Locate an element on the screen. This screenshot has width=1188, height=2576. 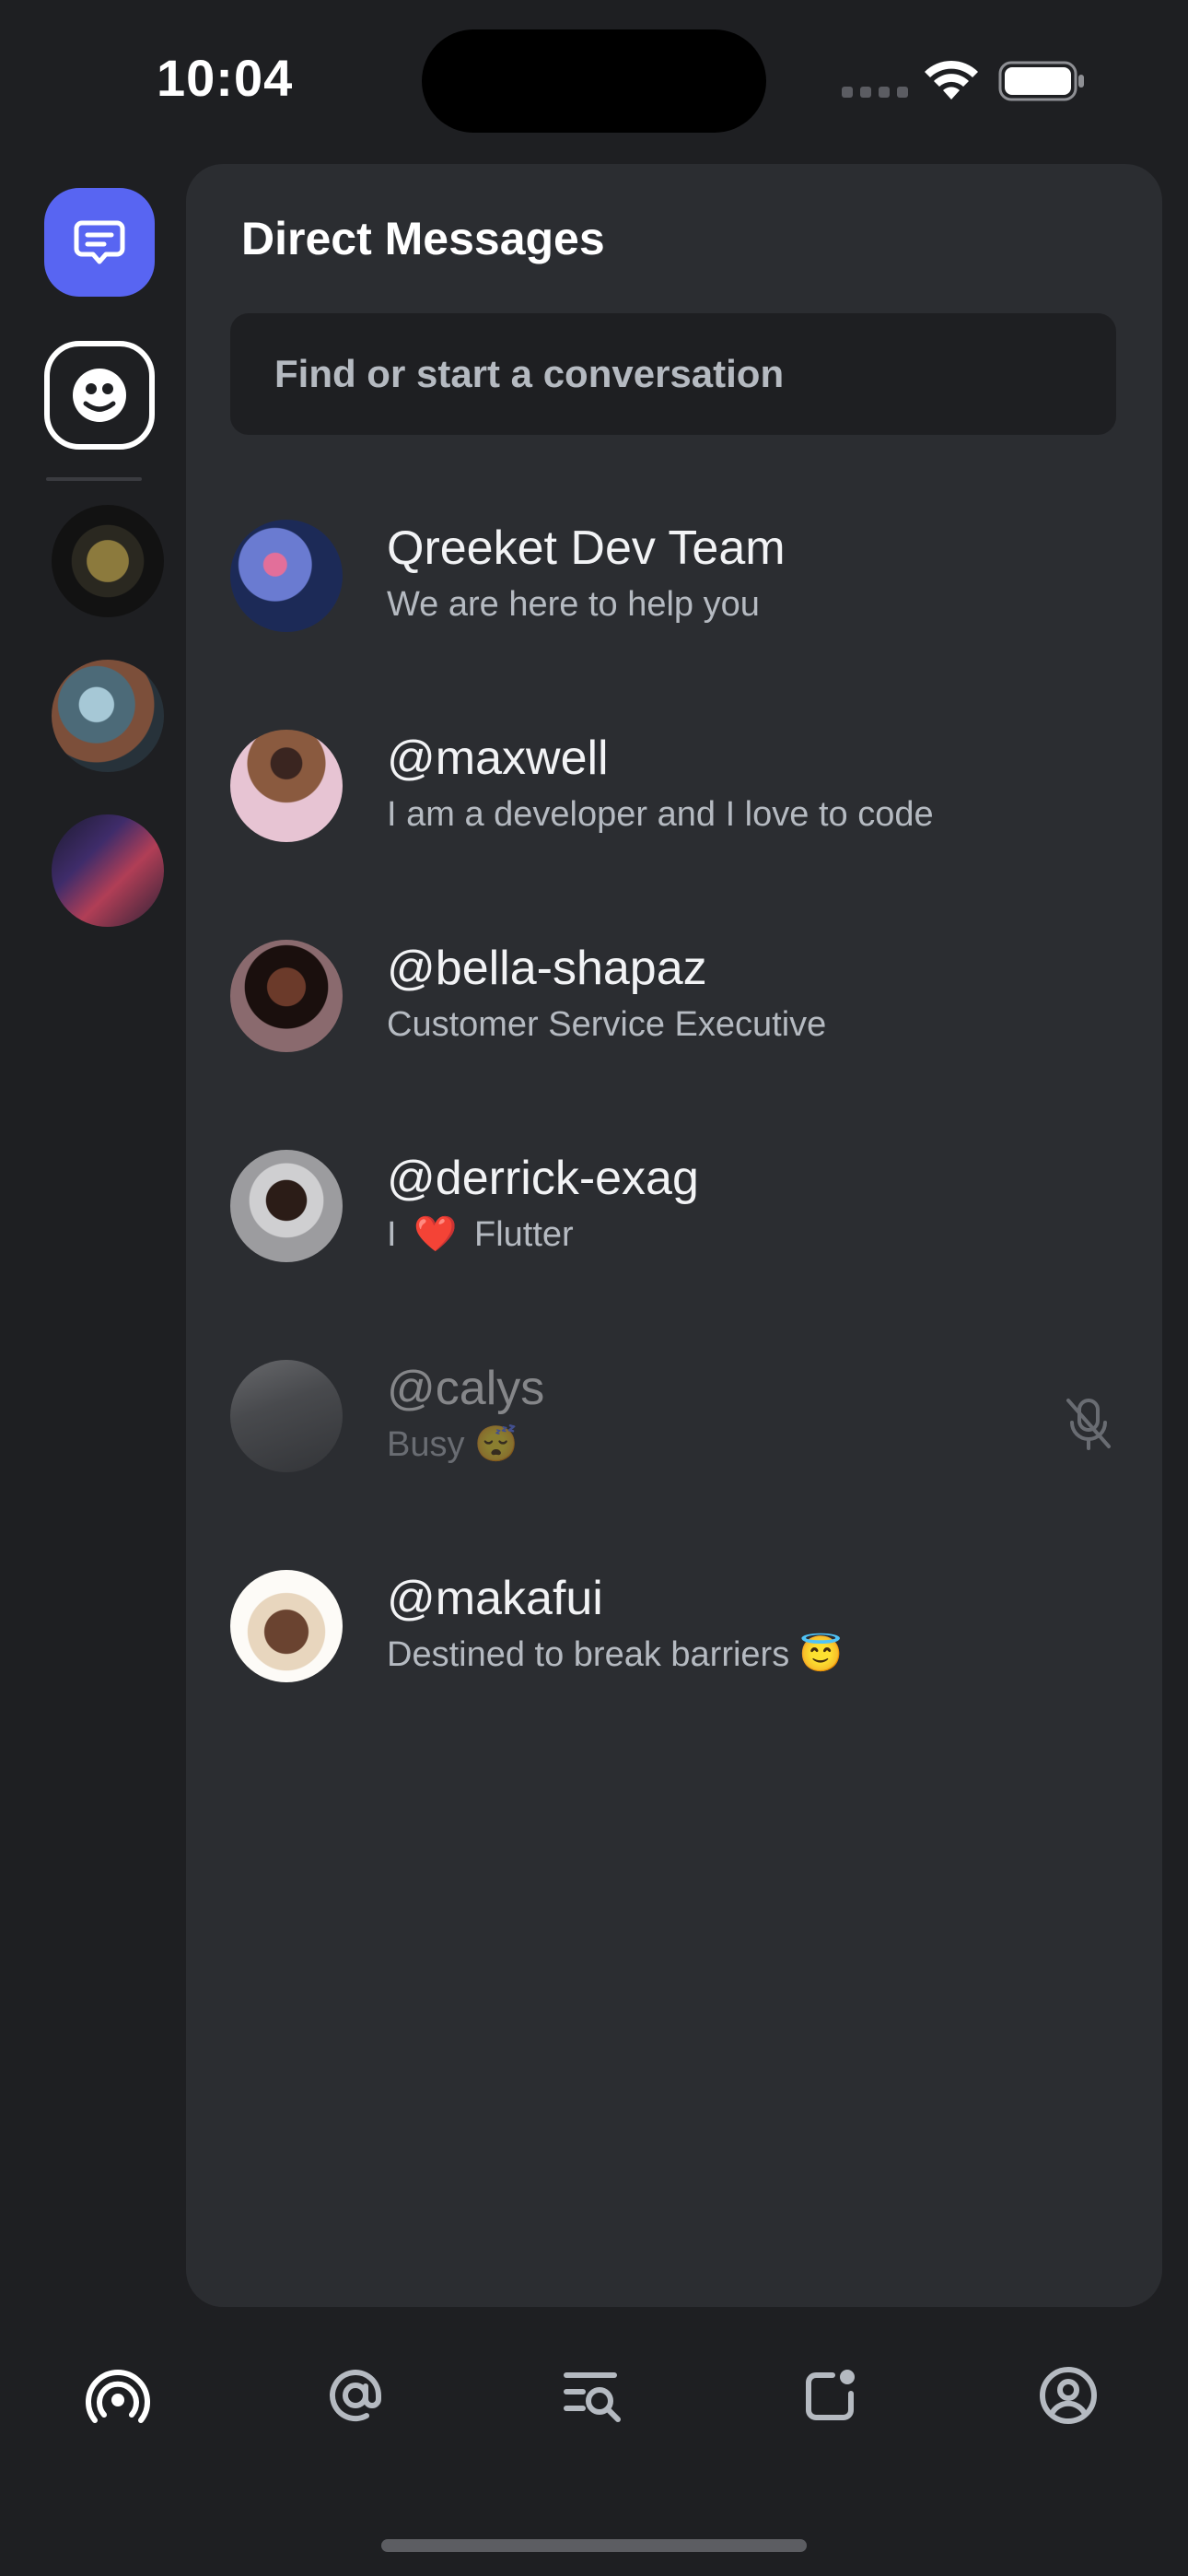
conversation-status: I am a developer and I love to code is located at coordinates (660, 814).